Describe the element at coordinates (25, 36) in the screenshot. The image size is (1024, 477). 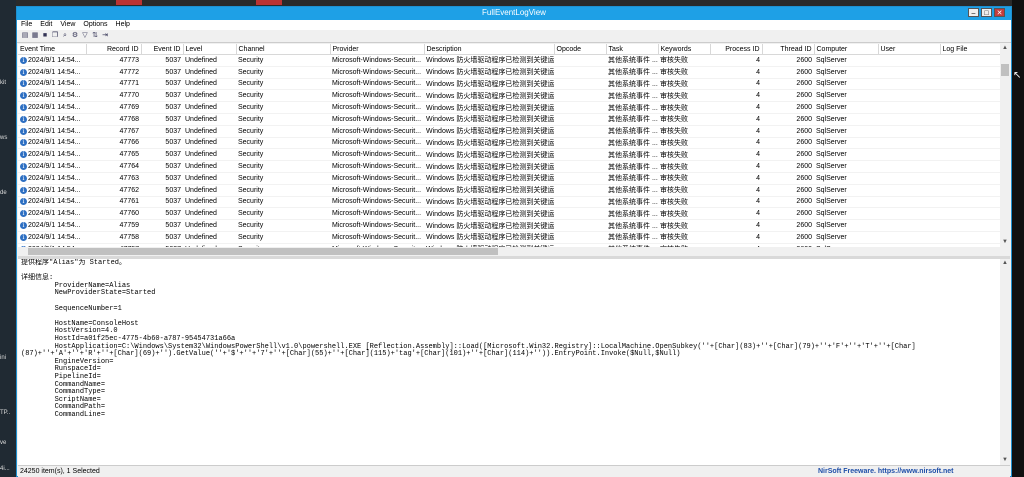
I see `properties-icon: ▤` at that location.